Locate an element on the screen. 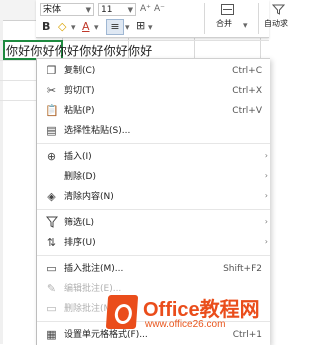 Image resolution: width=320 pixels, height=345 pixels. font-name-value: 宋体 is located at coordinates (52, 10).